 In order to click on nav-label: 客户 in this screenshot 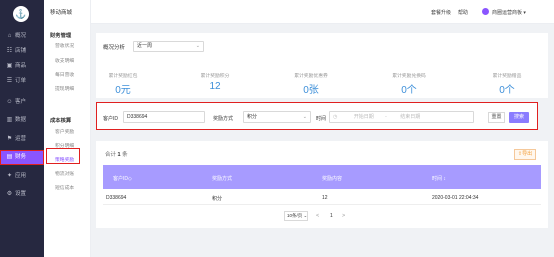, I will do `click(21, 102)`.